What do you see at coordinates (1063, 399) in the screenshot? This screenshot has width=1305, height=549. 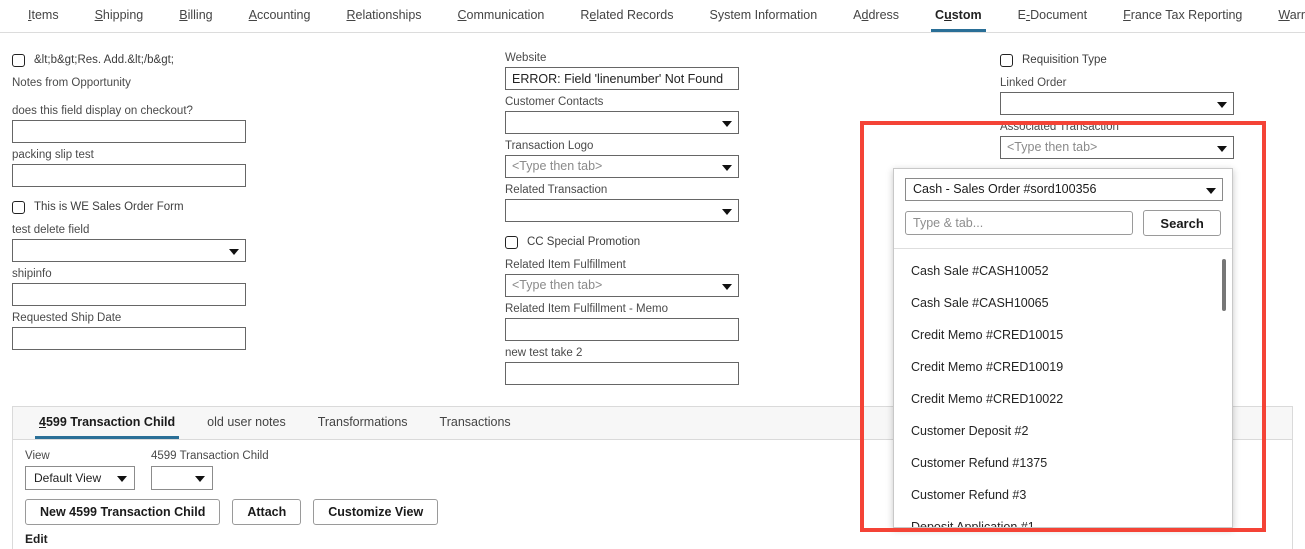 I see `popup-list-item: Credit Memo #CRED10022` at bounding box center [1063, 399].